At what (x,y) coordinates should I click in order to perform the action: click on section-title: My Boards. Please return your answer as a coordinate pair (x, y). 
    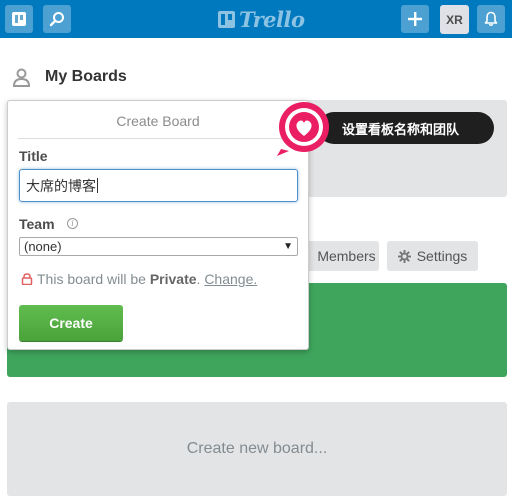
    Looking at the image, I should click on (86, 76).